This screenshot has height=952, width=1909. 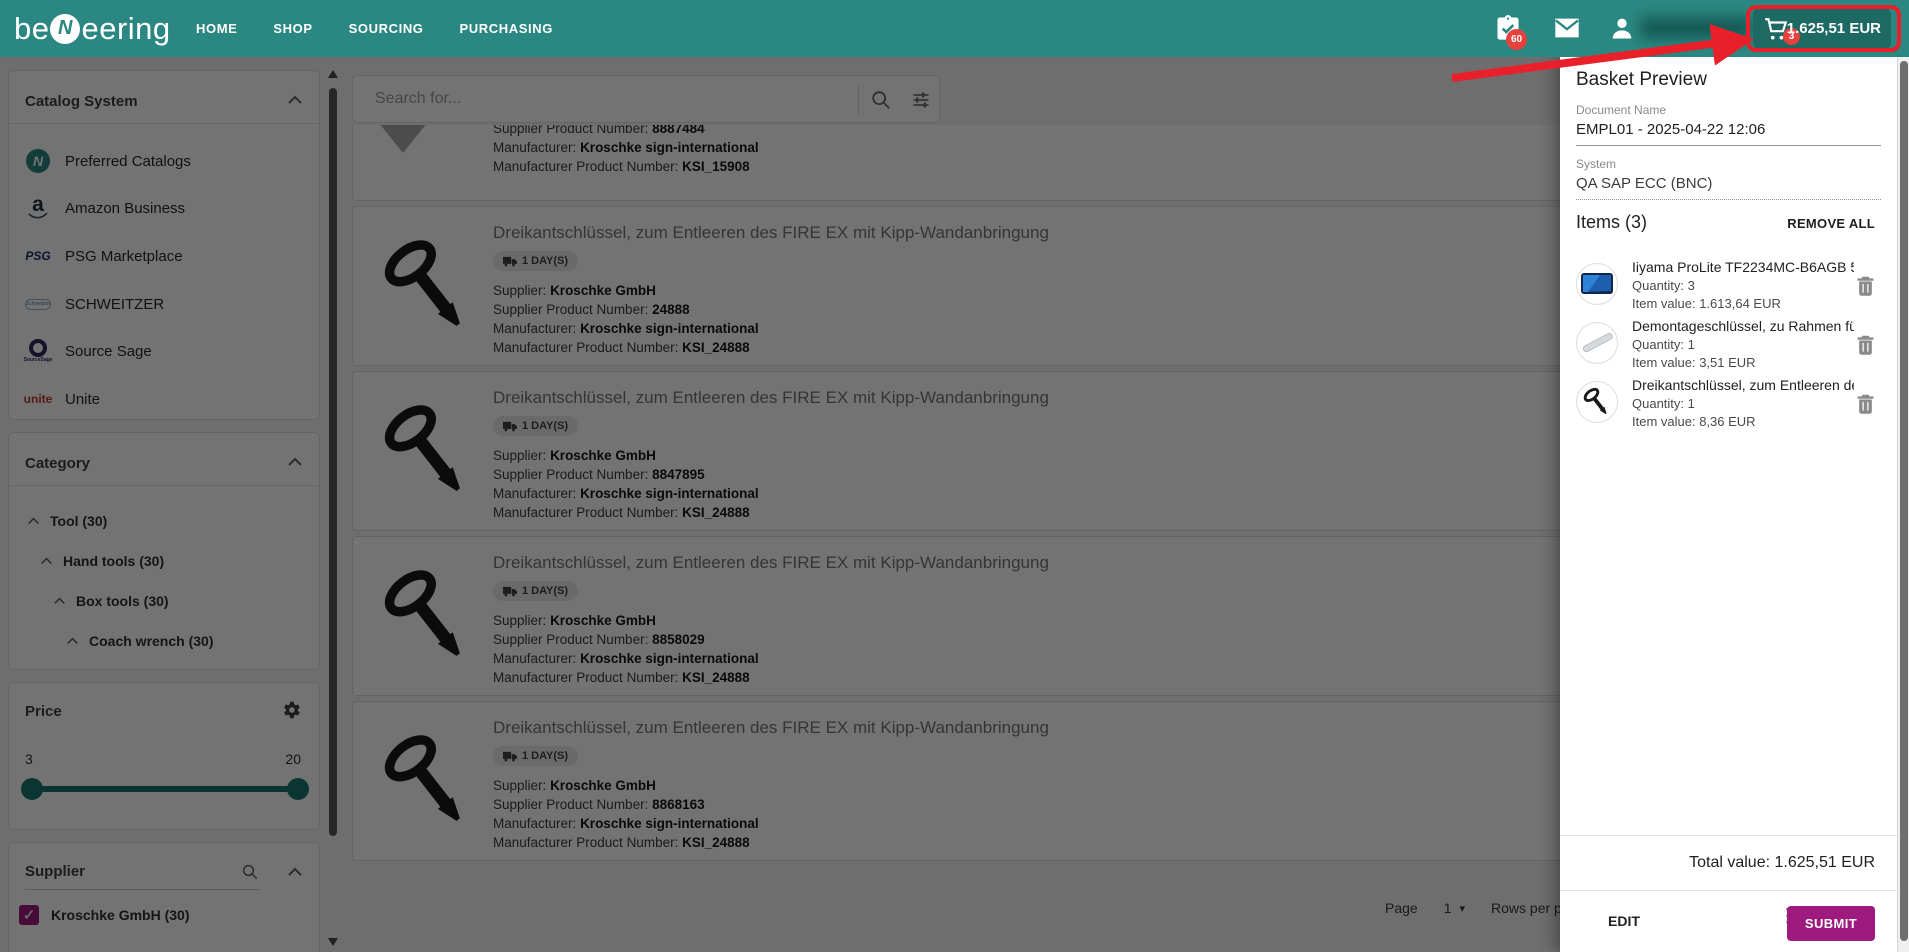 I want to click on basket-item-quantity: Quantity: 3, so click(x=1663, y=285).